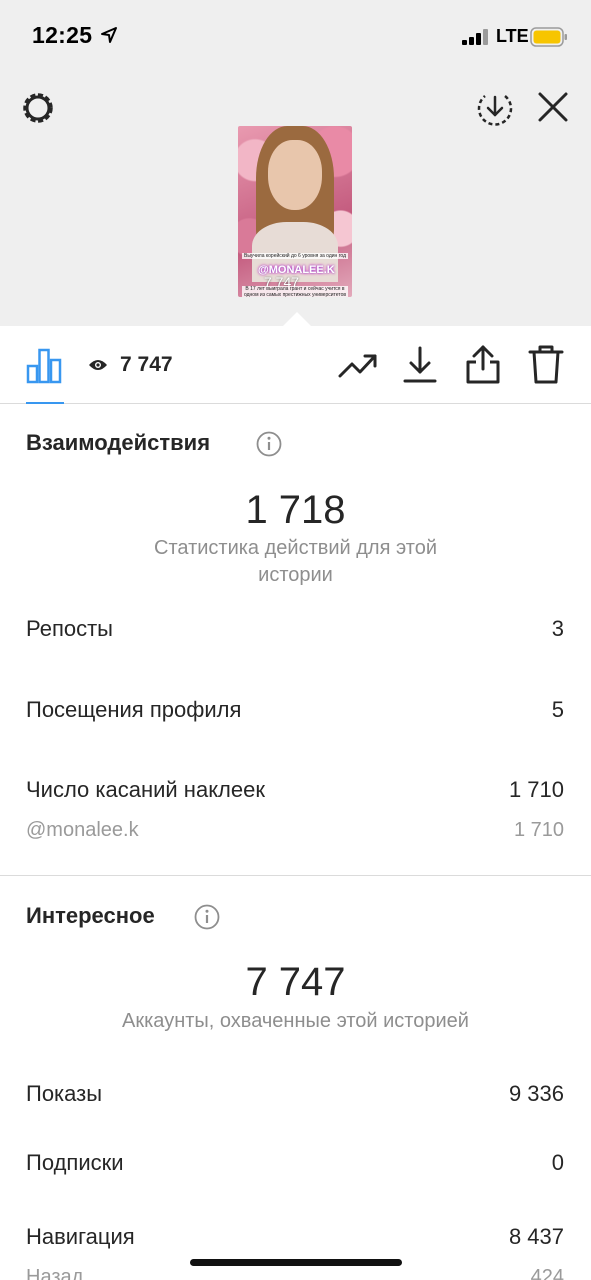 Image resolution: width=591 pixels, height=1280 pixels. I want to click on follows-label: Подписки, so click(75, 1162).